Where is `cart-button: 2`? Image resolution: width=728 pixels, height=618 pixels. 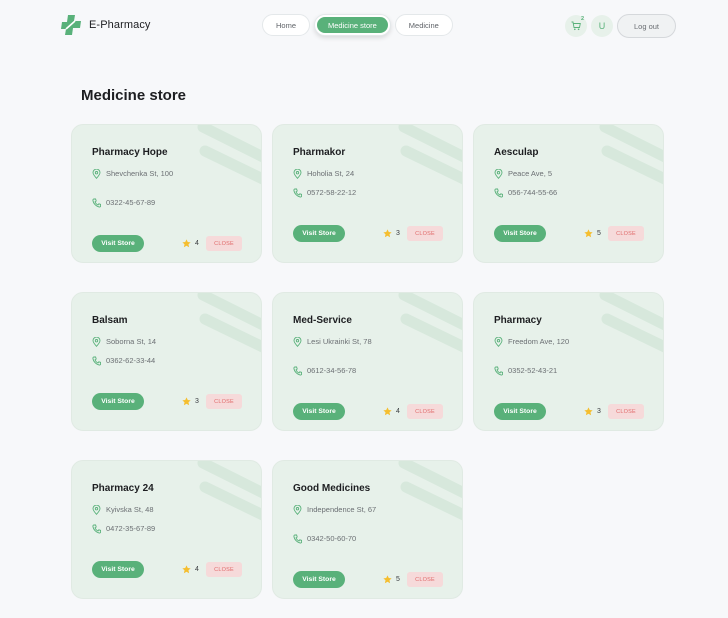
cart-button: 2 is located at coordinates (576, 26).